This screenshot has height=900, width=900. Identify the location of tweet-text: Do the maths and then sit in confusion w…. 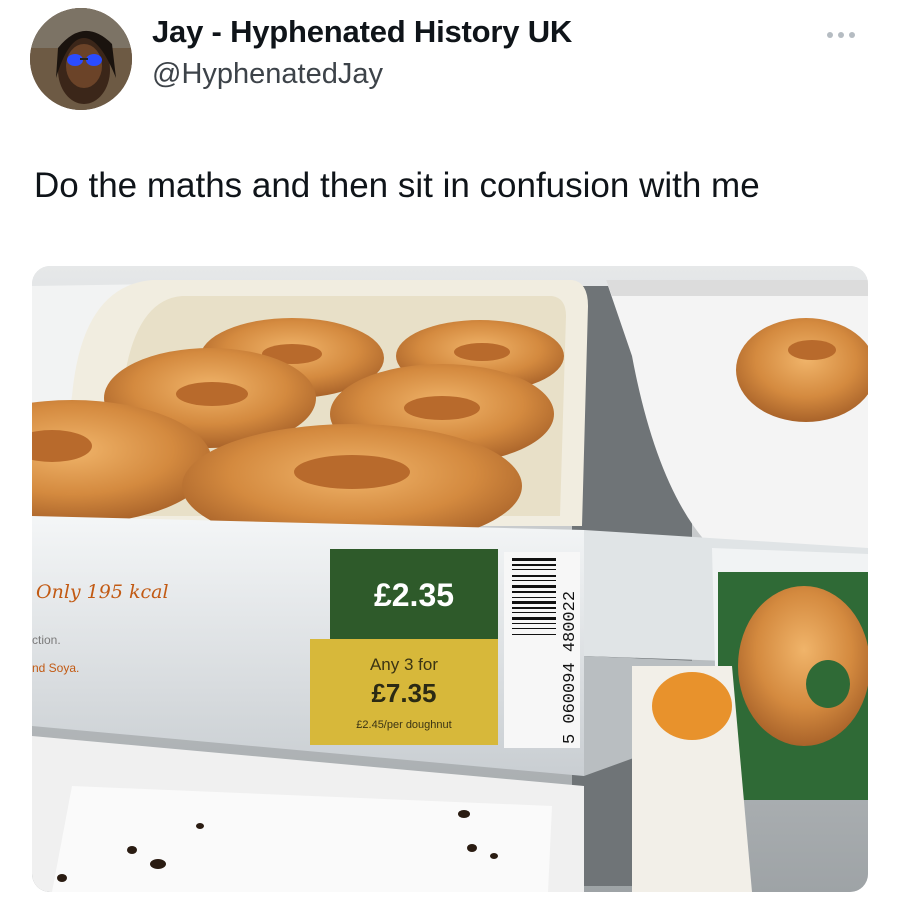
(397, 185).